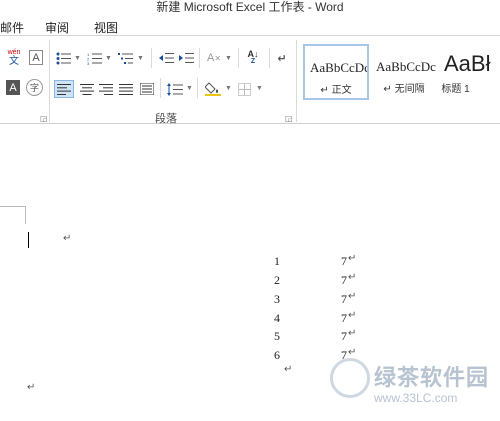 The image size is (500, 421). I want to click on borders-icon, so click(244, 89).